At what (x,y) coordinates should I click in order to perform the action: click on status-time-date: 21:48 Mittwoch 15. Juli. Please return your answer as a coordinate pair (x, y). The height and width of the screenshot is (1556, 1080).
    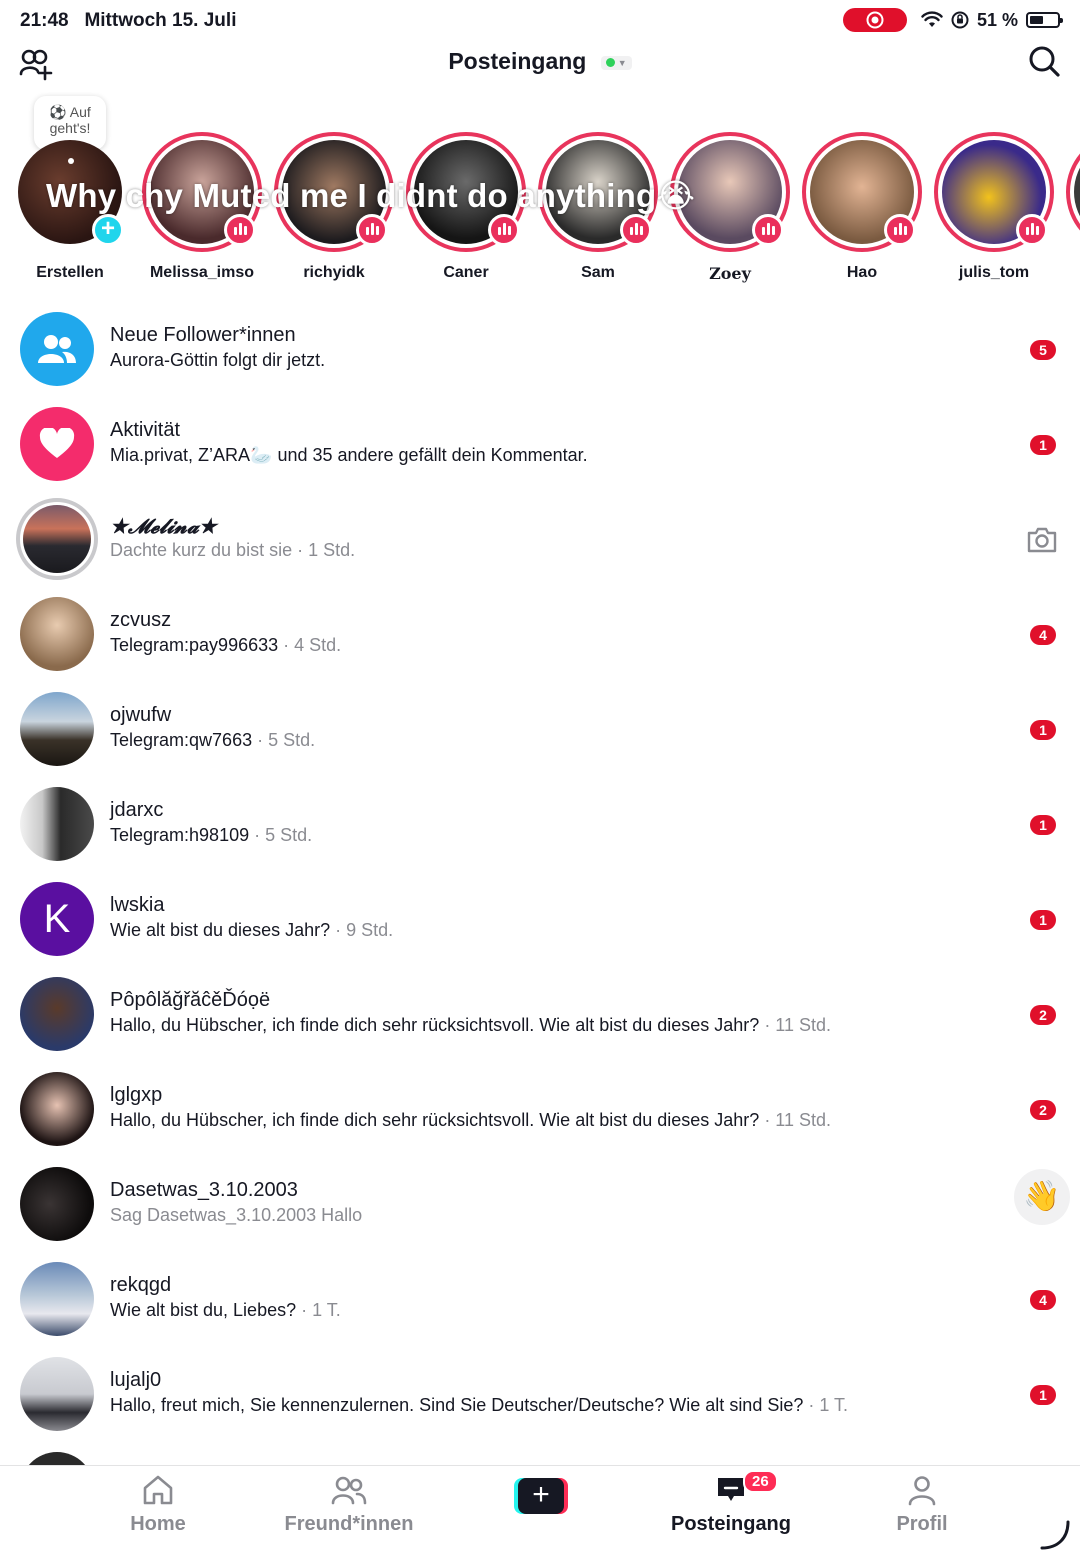
    Looking at the image, I should click on (128, 20).